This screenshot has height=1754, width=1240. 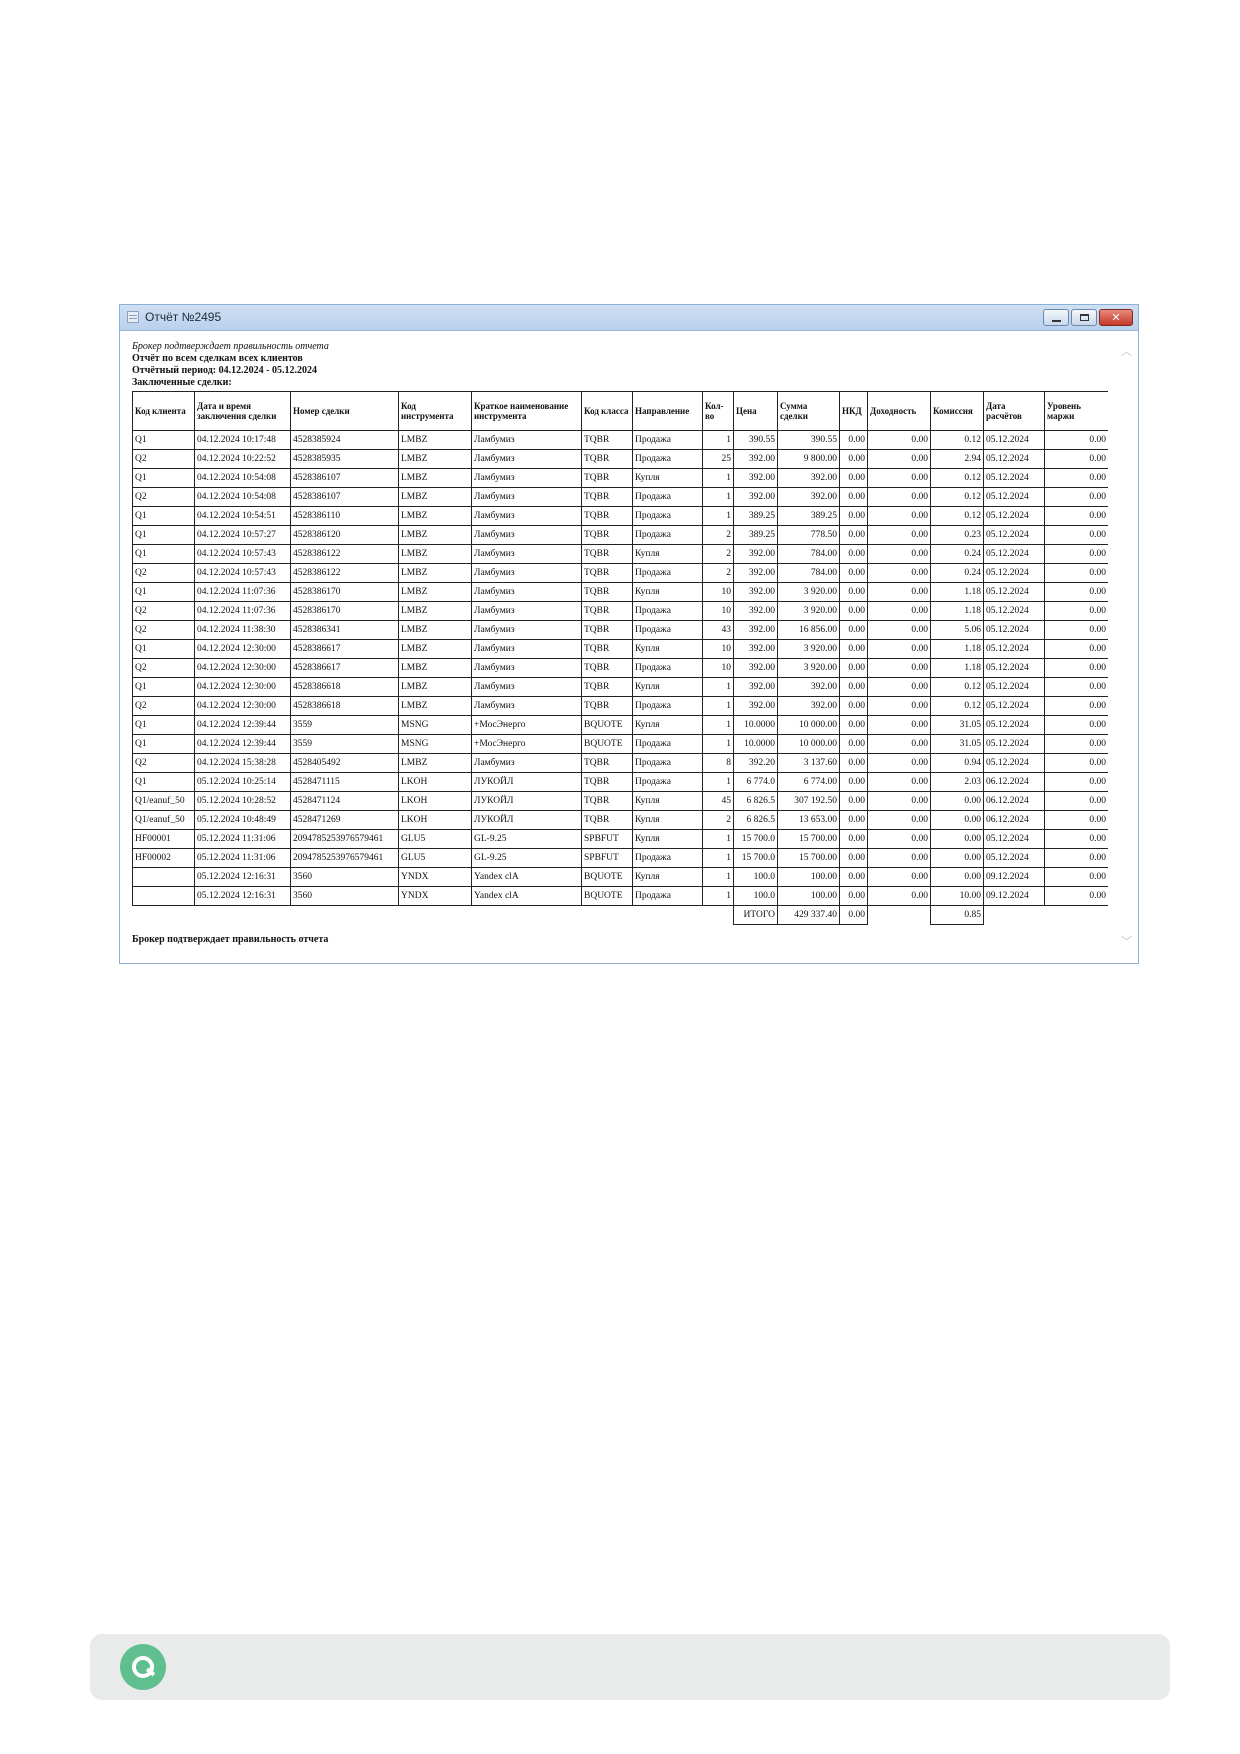 I want to click on maximize-icon, so click(x=1084, y=317).